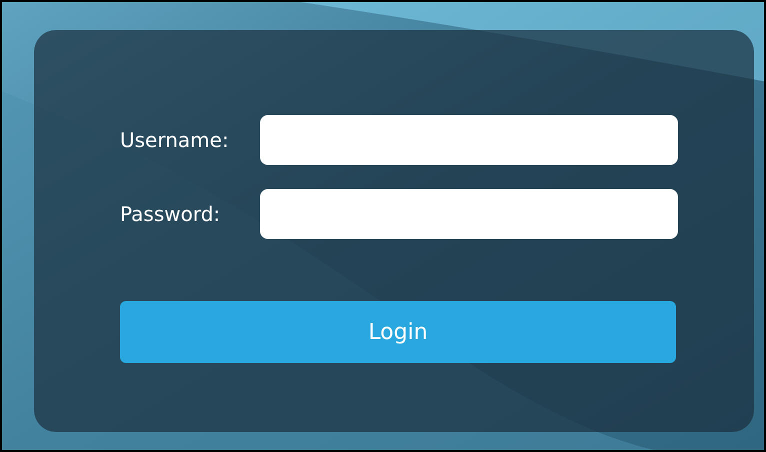  Describe the element at coordinates (171, 214) in the screenshot. I see `field-label: Password:` at that location.